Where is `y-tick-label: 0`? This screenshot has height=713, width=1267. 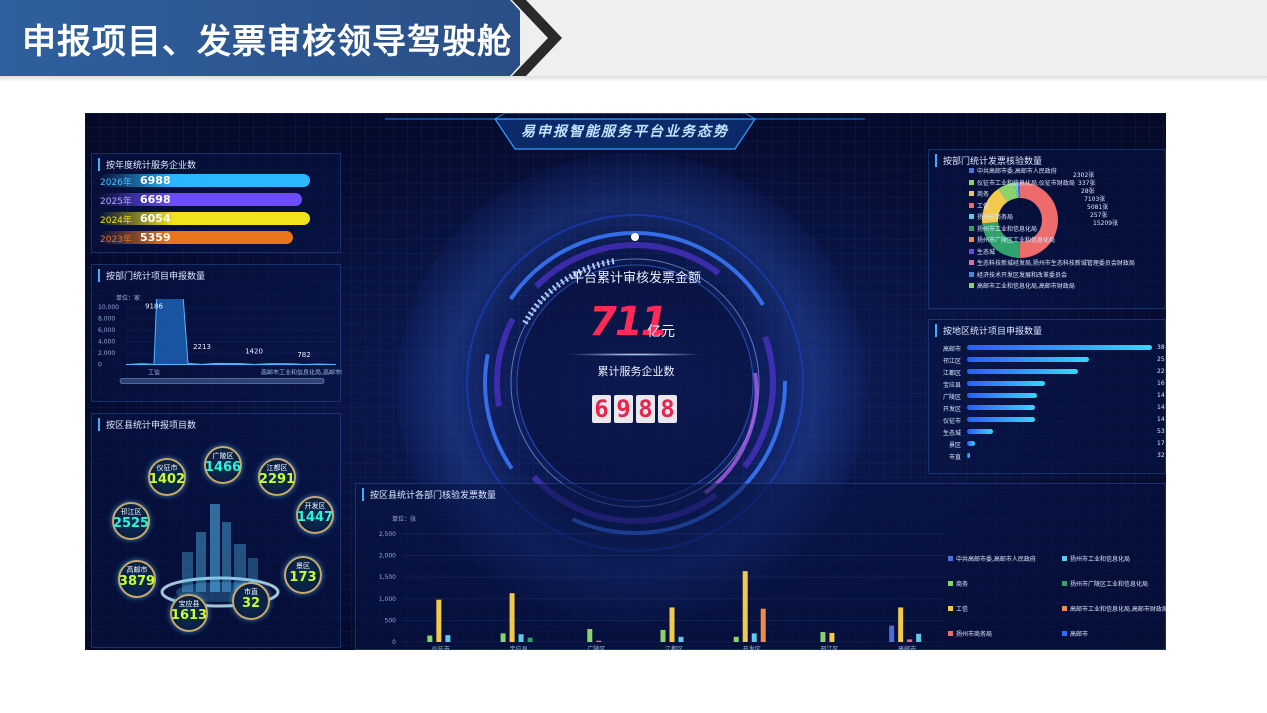
y-tick-label: 0 is located at coordinates (100, 365).